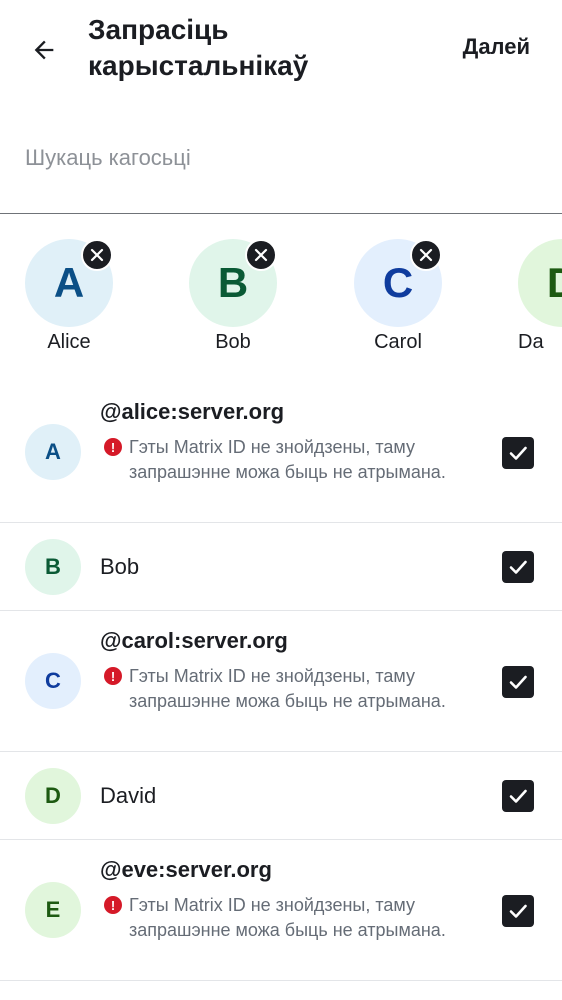 This screenshot has width=562, height=1000. I want to click on back-button, so click(44, 50).